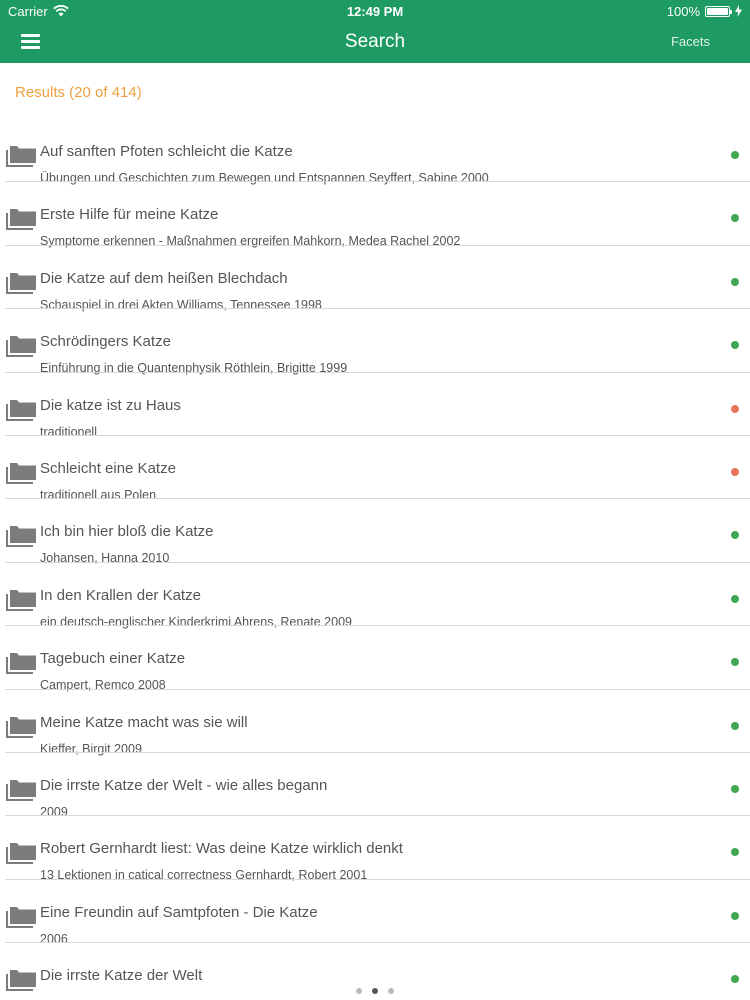 This screenshot has width=750, height=1000. What do you see at coordinates (375, 659) in the screenshot?
I see `list-item: Tagebuch einer Katze Campert, Remco 2008` at bounding box center [375, 659].